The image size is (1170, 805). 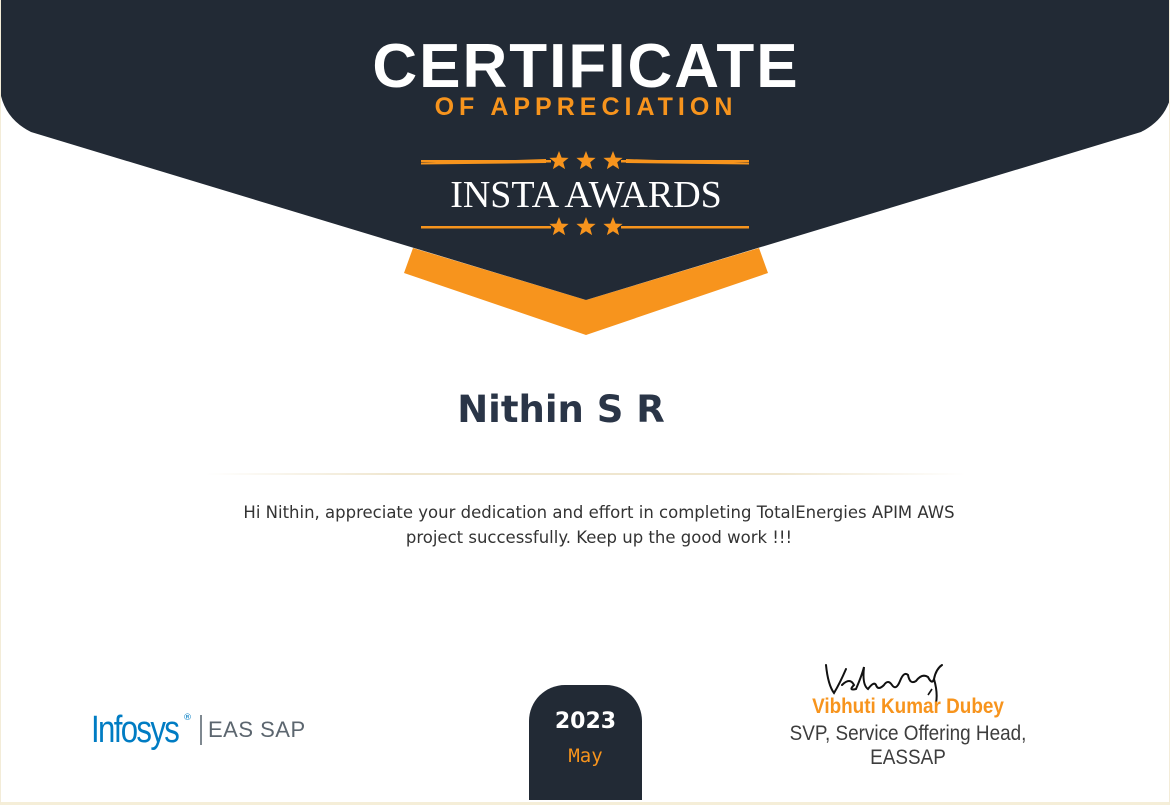 What do you see at coordinates (198, 730) in the screenshot?
I see `company-logo: Infosys ® EAS SAP` at bounding box center [198, 730].